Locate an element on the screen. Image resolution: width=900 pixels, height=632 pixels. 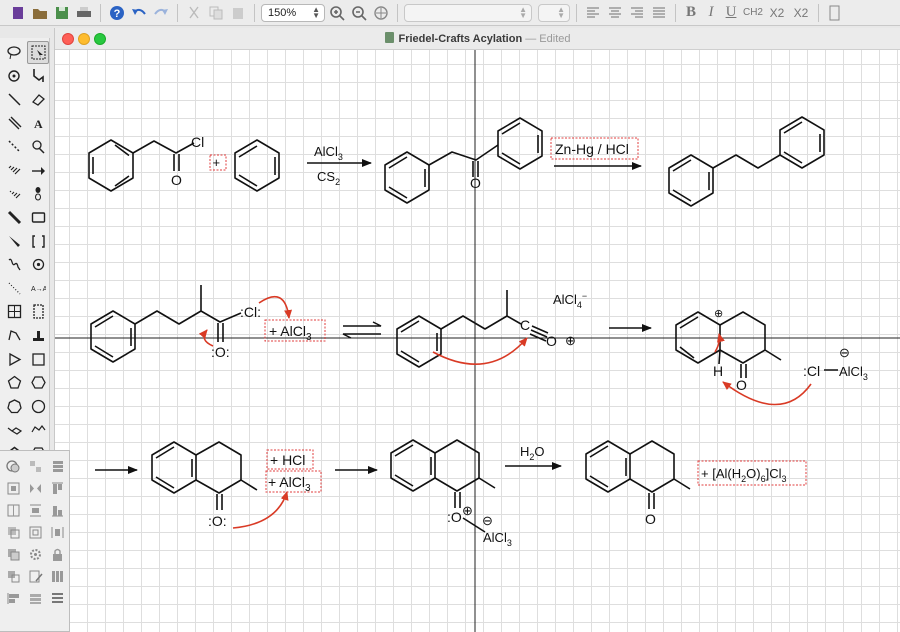
undo-icon is located at coordinates (139, 13).